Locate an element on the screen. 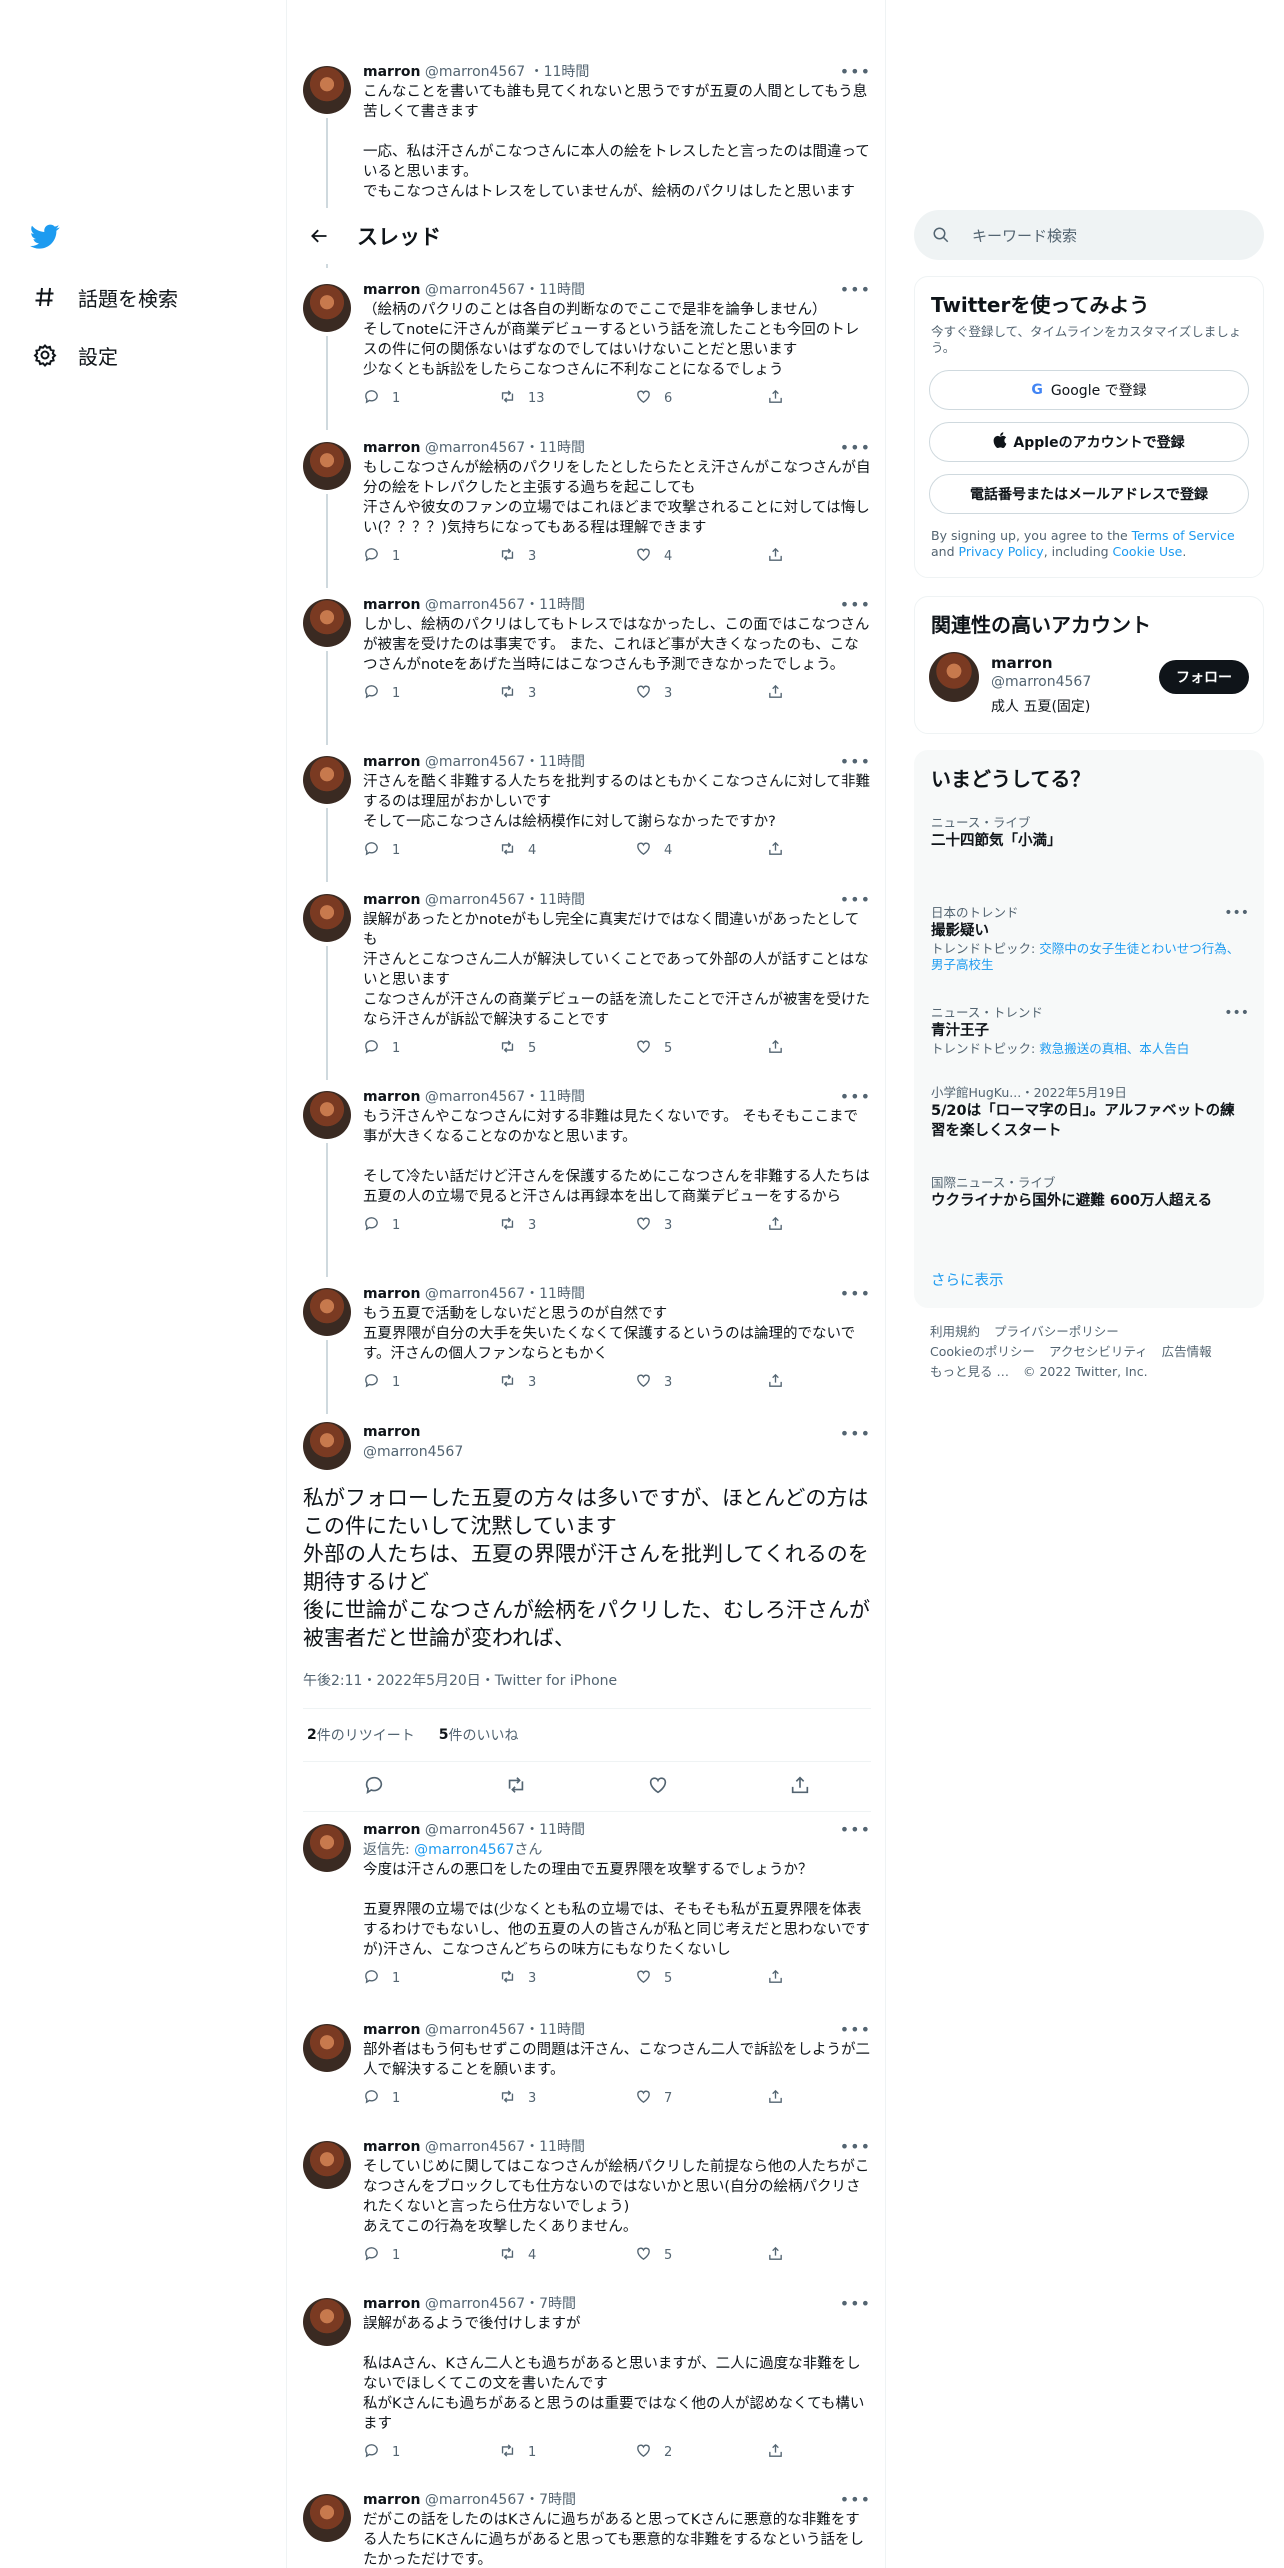 The height and width of the screenshot is (2568, 1284). like-label: 件のいいね is located at coordinates (484, 1735).